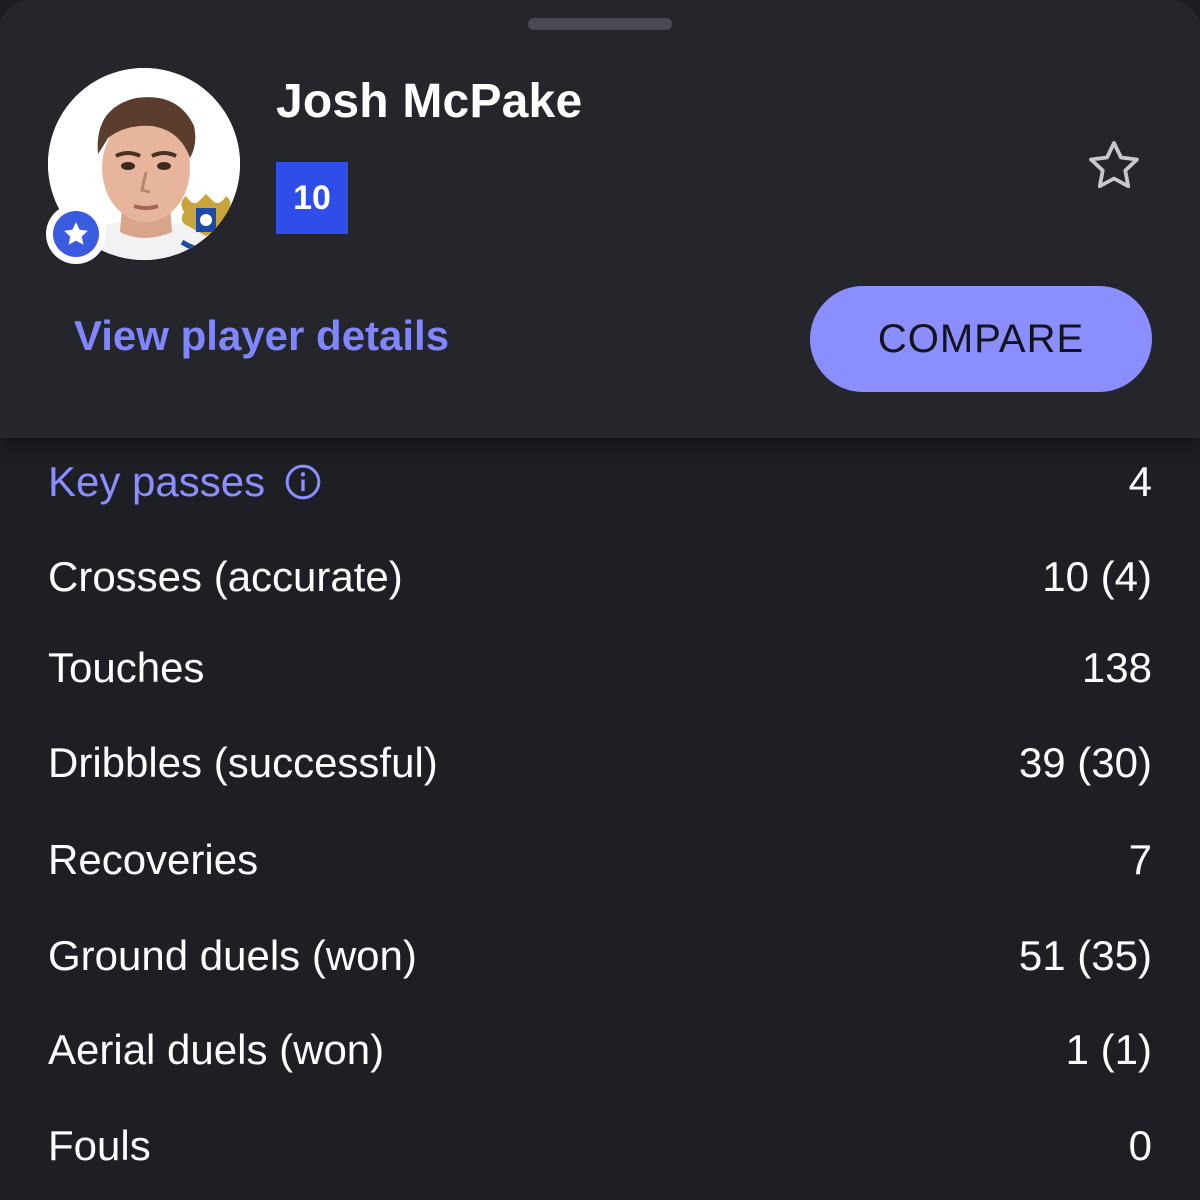  What do you see at coordinates (429, 101) in the screenshot?
I see `player-name: Josh McPake` at bounding box center [429, 101].